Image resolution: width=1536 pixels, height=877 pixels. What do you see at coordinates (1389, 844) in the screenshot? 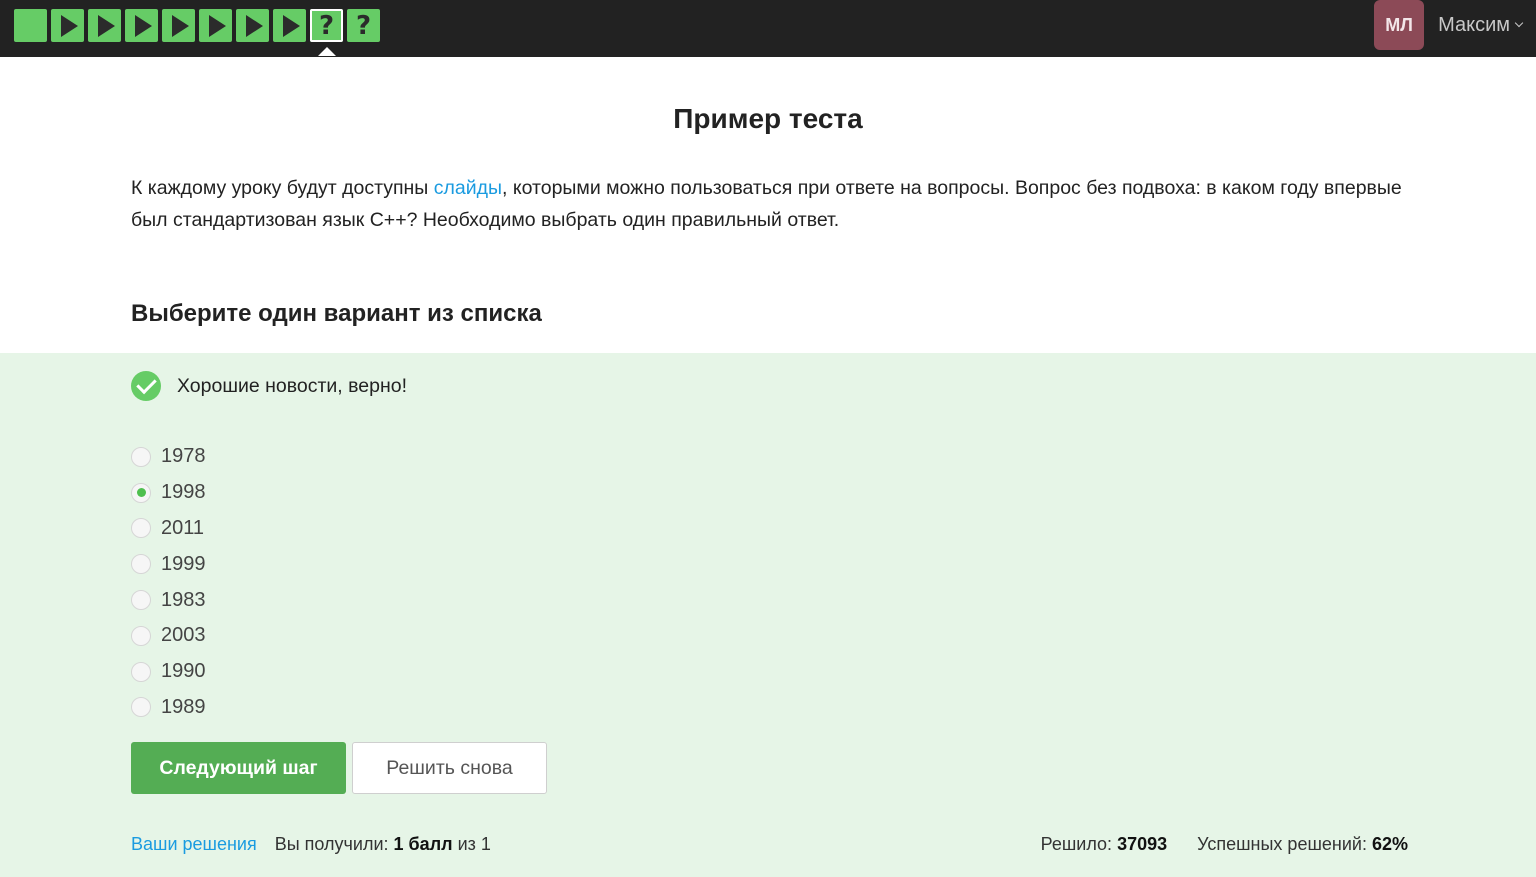
I see `success-value: 62%` at bounding box center [1389, 844].